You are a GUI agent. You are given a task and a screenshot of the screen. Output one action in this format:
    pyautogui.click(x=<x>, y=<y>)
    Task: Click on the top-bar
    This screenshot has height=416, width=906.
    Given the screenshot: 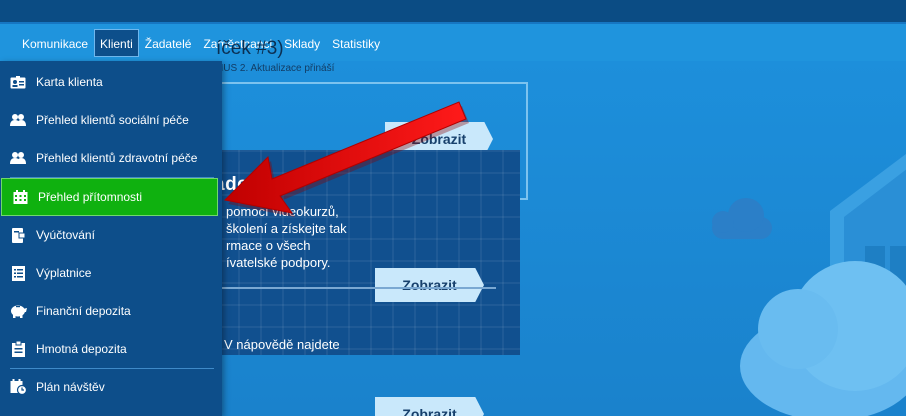 What is the action you would take?
    pyautogui.click(x=453, y=11)
    